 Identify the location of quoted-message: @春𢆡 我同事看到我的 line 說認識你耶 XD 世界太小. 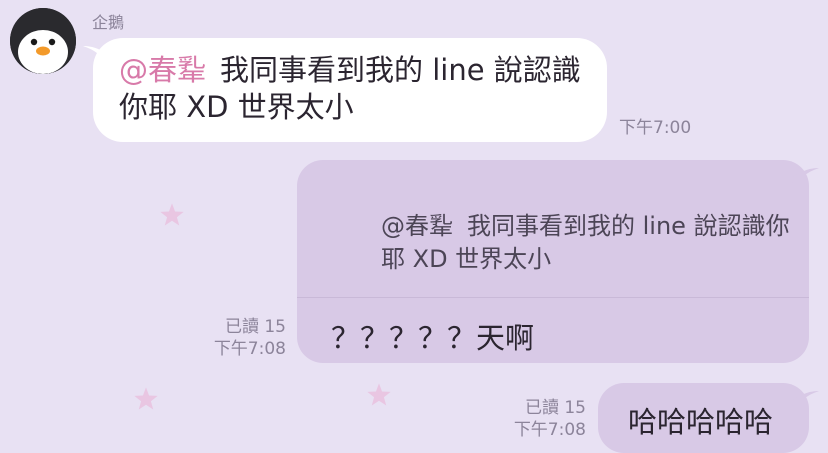
(591, 243).